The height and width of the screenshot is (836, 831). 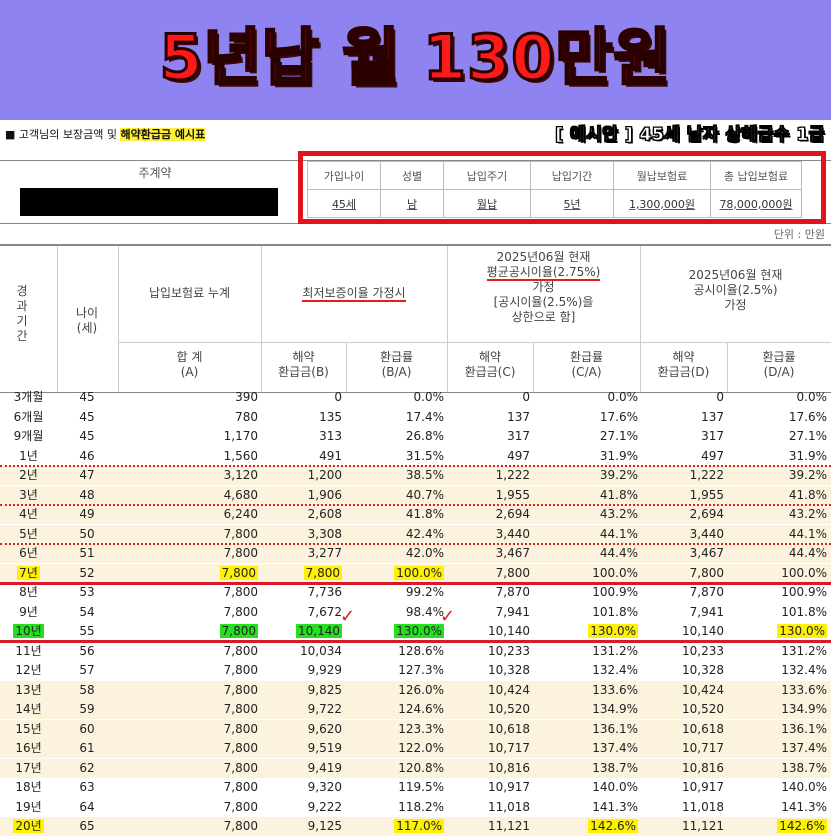 What do you see at coordinates (424, 611) in the screenshot?
I see `cell-value: 98.4%` at bounding box center [424, 611].